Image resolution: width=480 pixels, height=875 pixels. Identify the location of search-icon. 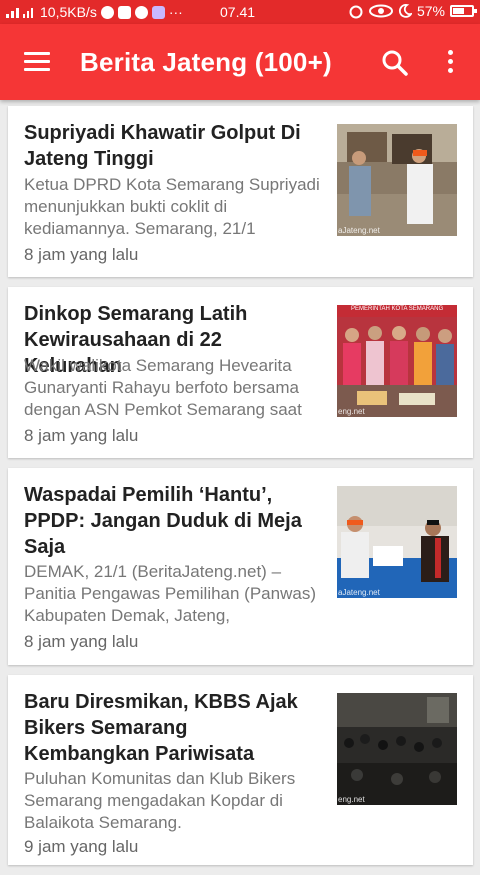
(395, 63).